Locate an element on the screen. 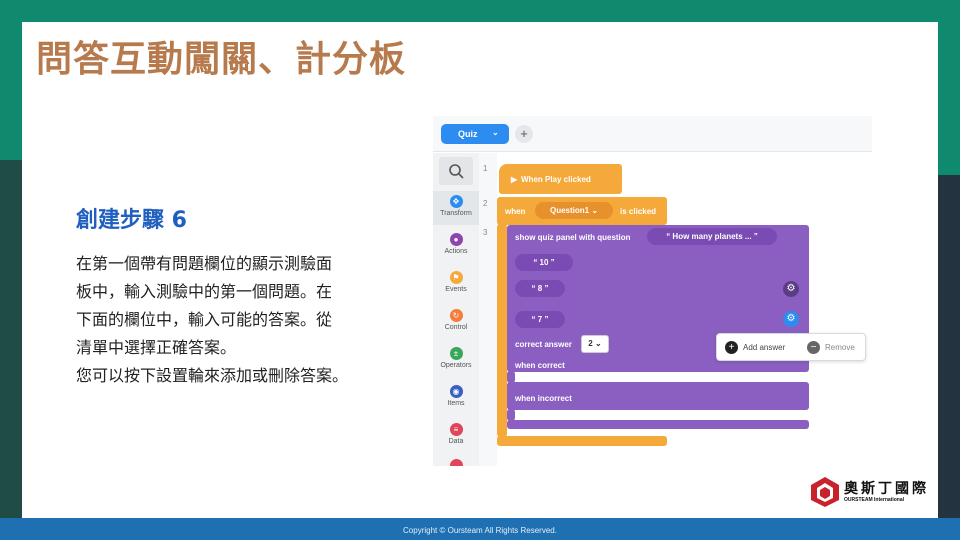  description-line: 板中，輸入測驗中的第一個問題。在 is located at coordinates (204, 291).